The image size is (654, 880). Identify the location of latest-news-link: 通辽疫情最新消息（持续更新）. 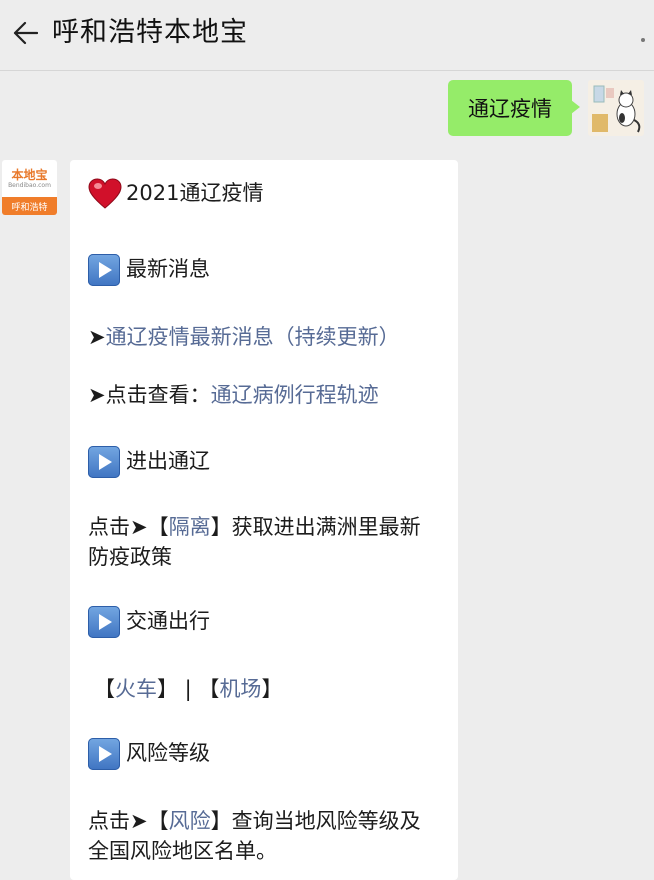
(253, 337).